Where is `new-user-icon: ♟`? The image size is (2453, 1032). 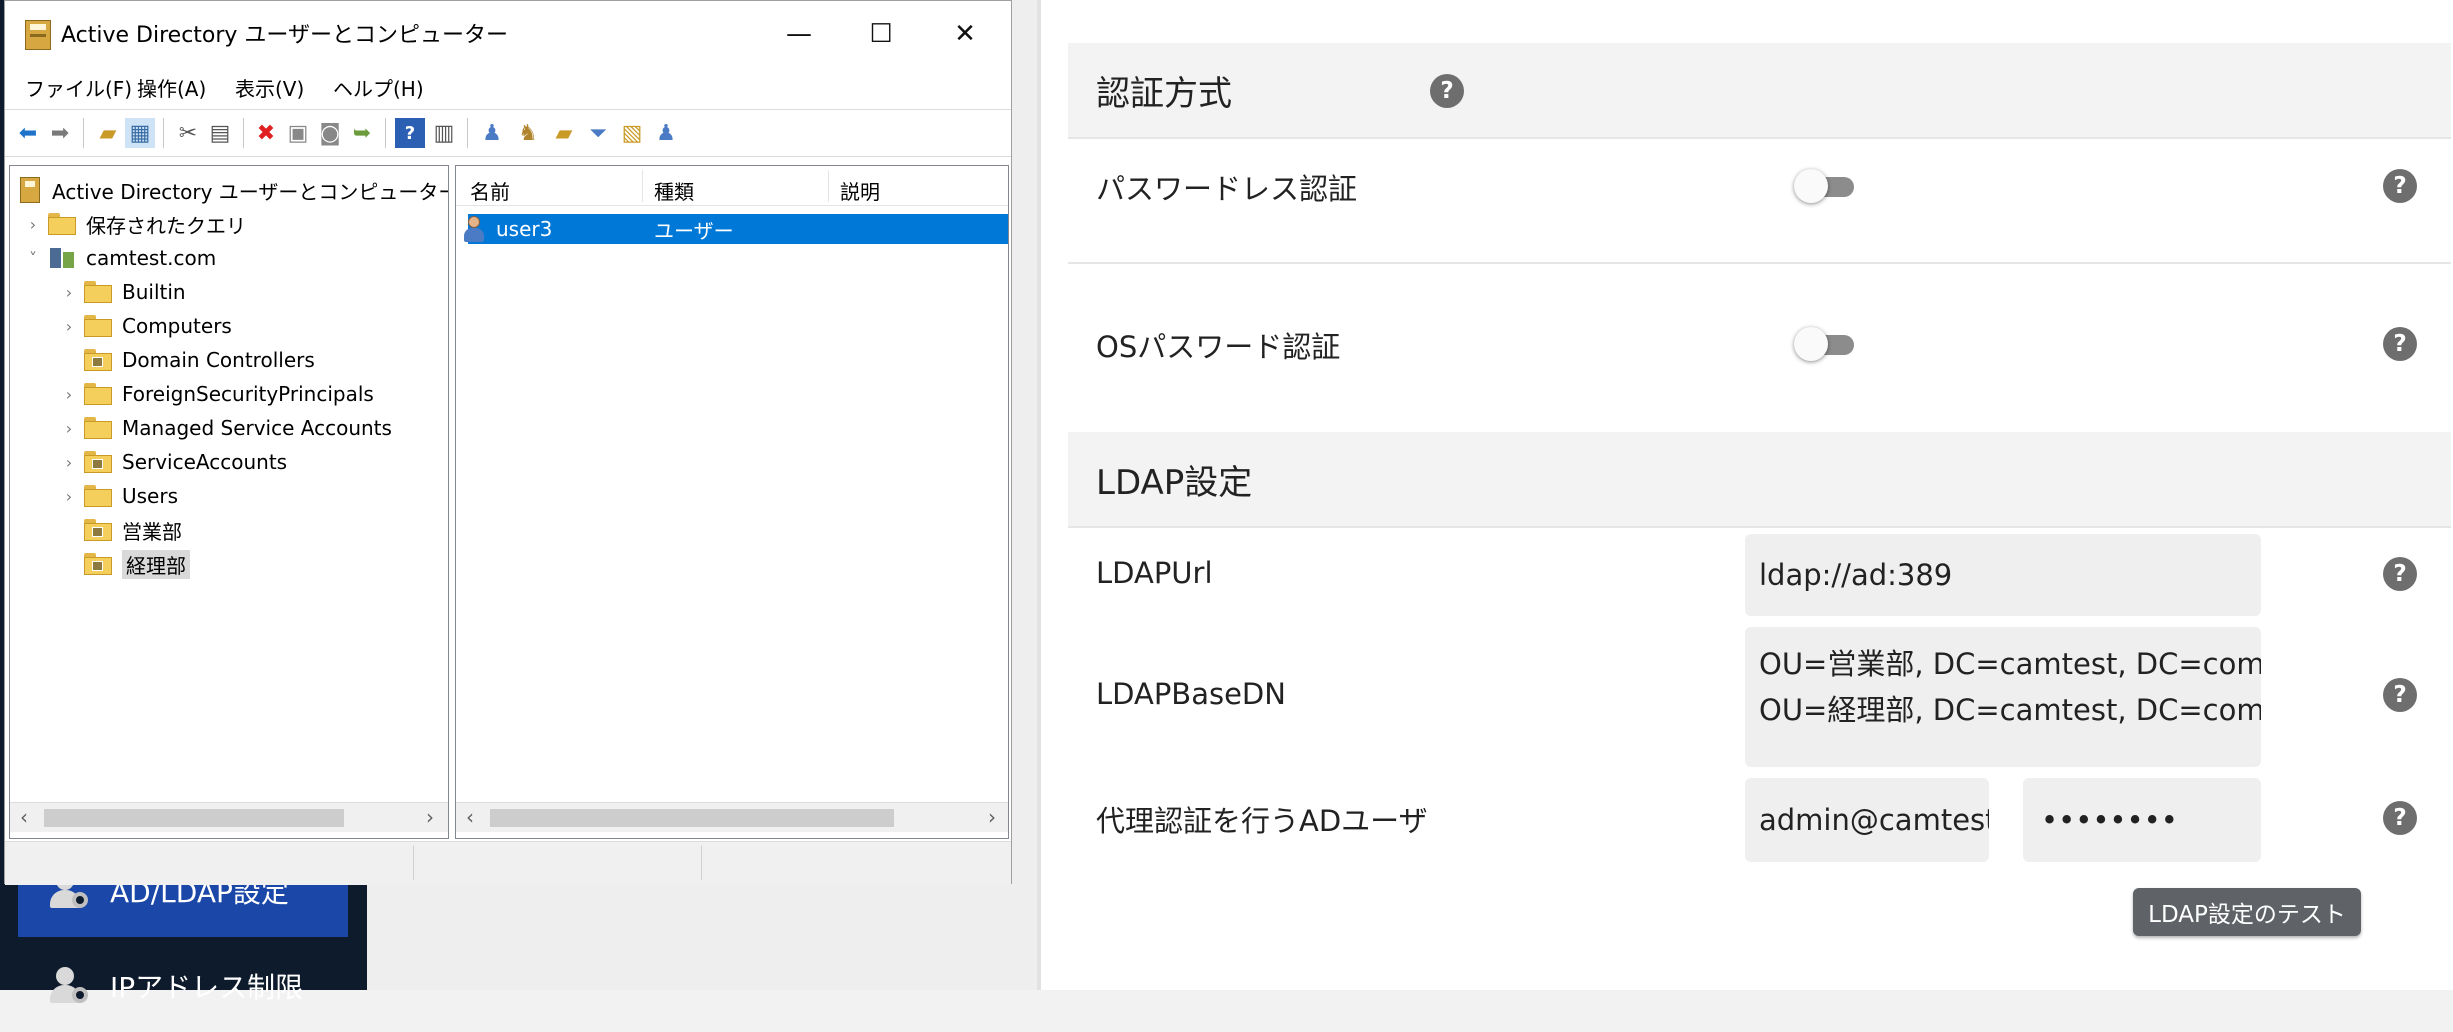
new-user-icon: ♟ is located at coordinates (492, 133).